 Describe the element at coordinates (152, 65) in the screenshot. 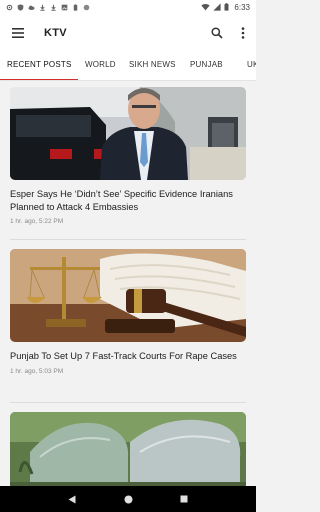

I see `tab-sikh-news: SIKH NEWS` at that location.